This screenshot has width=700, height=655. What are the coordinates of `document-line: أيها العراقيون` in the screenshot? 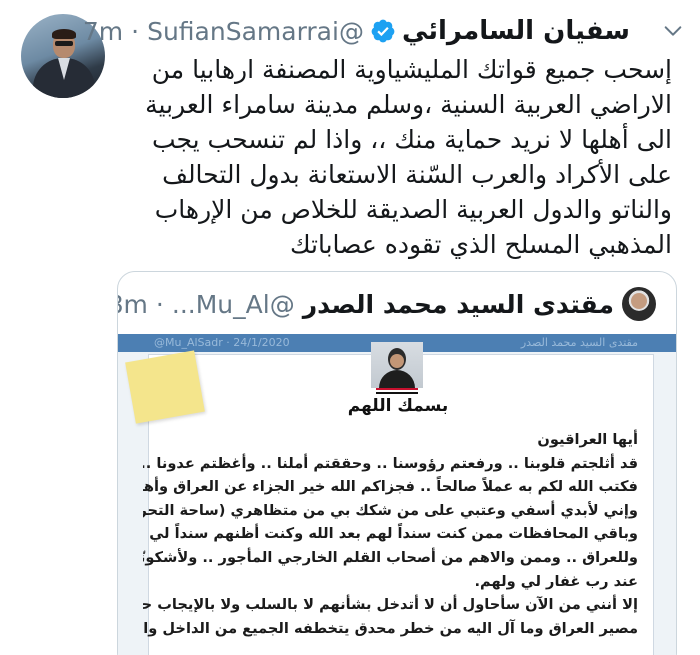 It's located at (587, 439).